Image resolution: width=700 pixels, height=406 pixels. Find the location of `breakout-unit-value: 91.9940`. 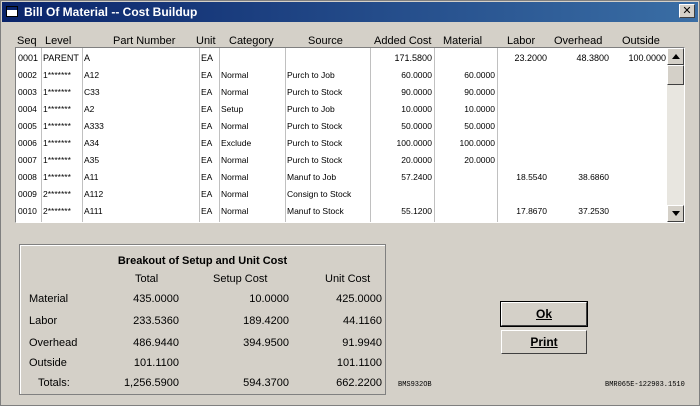

breakout-unit-value: 91.9940 is located at coordinates (362, 343).